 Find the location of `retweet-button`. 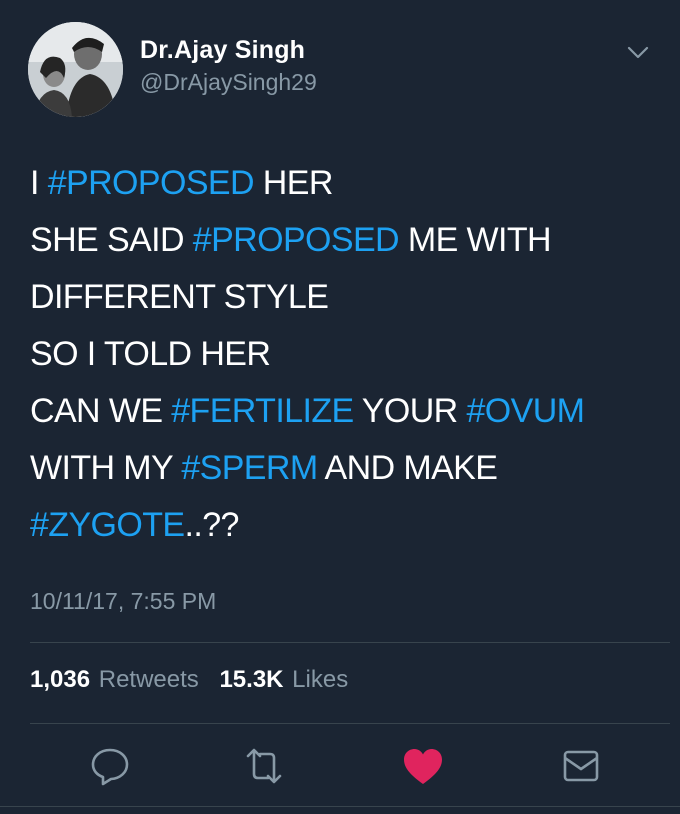

retweet-button is located at coordinates (264, 766).